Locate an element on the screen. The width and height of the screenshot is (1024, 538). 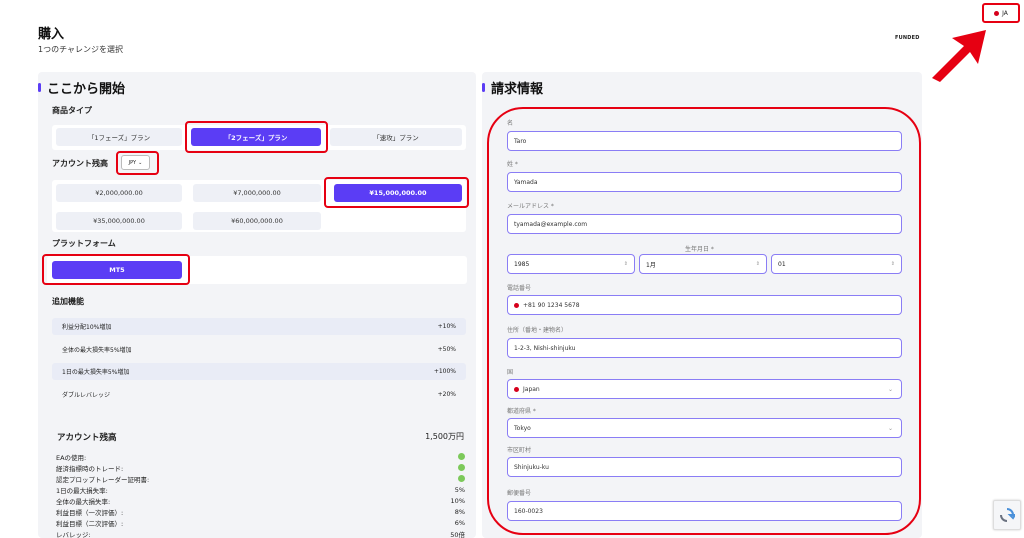
spec-label: 利益目標（二次評価）: is located at coordinates (90, 523).